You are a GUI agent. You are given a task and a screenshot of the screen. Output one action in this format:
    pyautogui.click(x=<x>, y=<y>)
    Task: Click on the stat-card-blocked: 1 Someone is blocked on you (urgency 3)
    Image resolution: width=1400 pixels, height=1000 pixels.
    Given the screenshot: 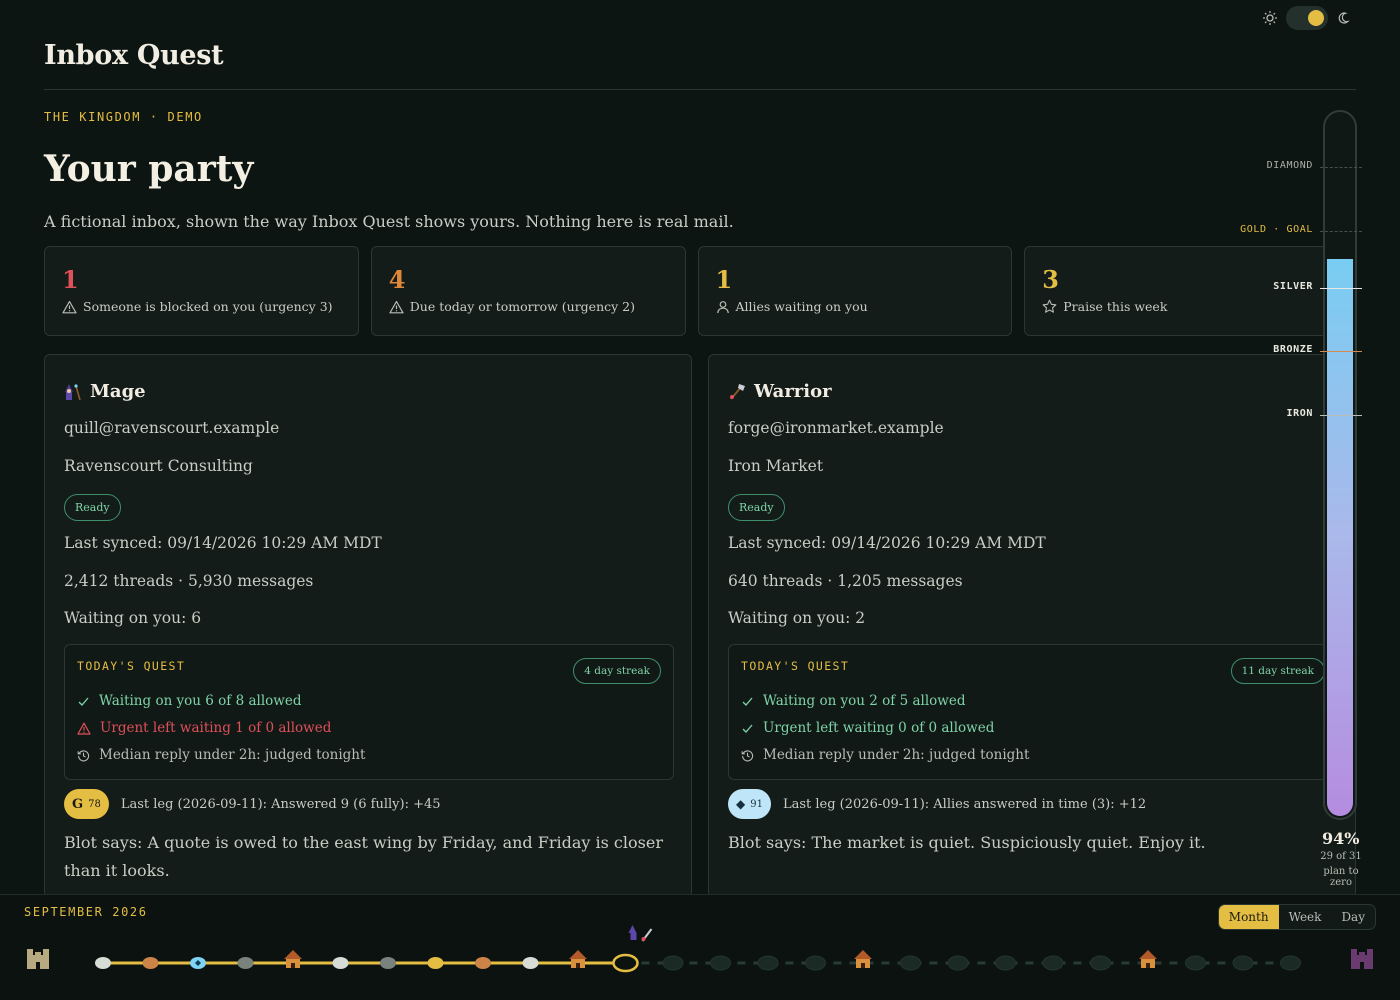 What is the action you would take?
    pyautogui.click(x=201, y=291)
    